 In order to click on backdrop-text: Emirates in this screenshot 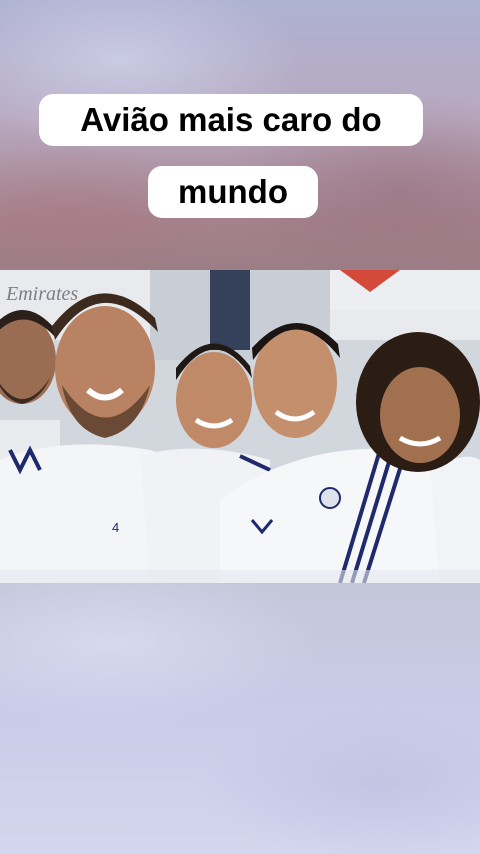, I will do `click(41, 294)`.